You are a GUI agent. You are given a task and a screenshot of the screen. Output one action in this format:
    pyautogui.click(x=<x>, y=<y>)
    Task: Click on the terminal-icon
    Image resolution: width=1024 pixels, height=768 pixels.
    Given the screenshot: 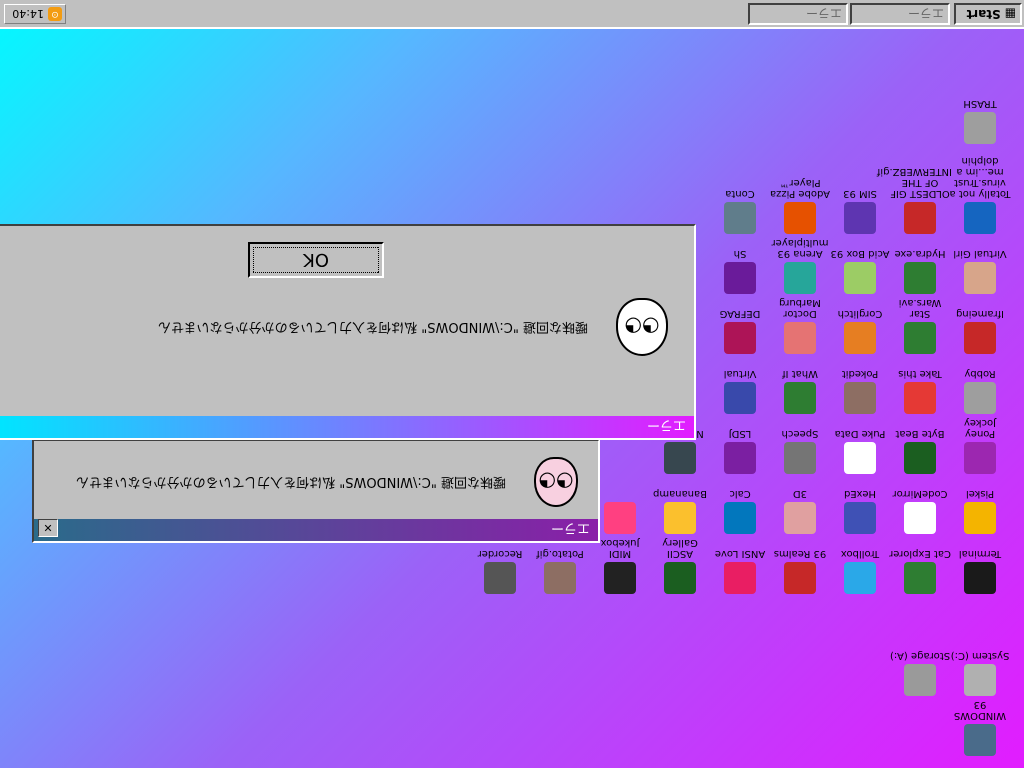 What is the action you would take?
    pyautogui.click(x=980, y=578)
    